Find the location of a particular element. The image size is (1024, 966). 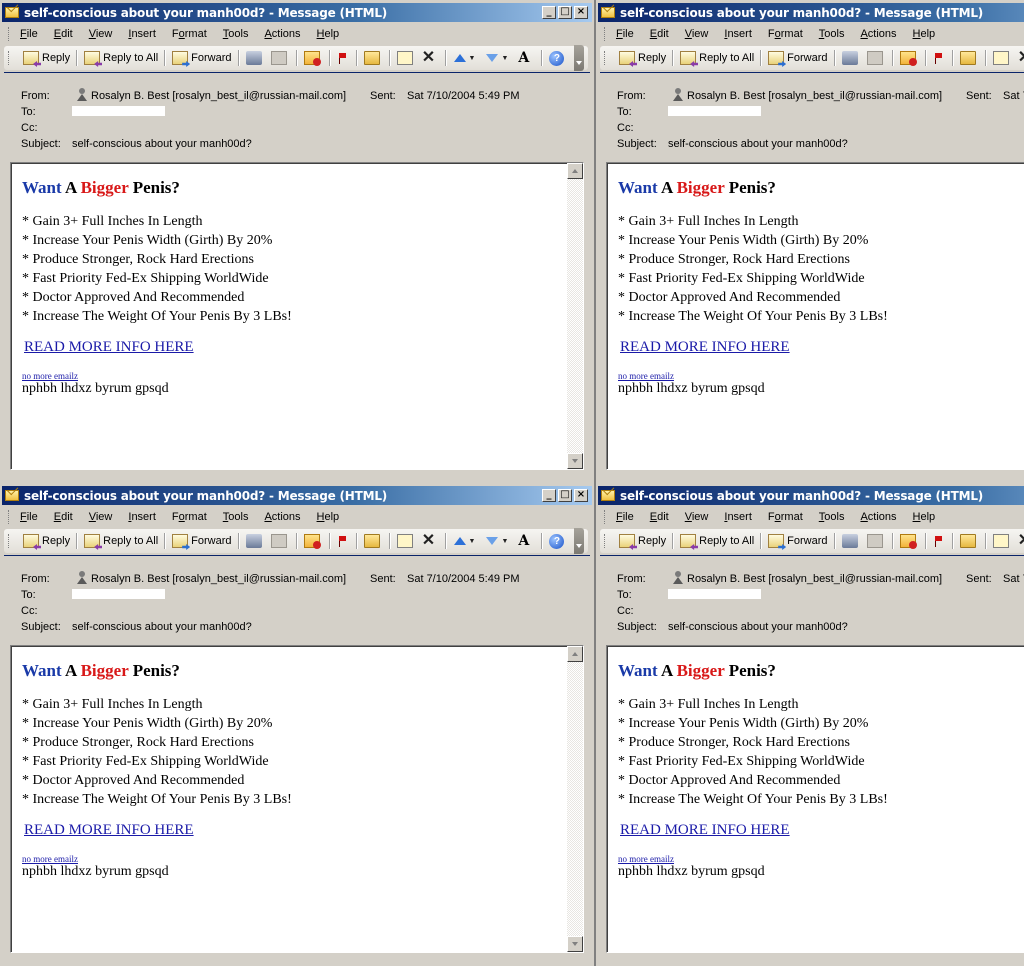

vertical-scrollbar is located at coordinates (575, 316).